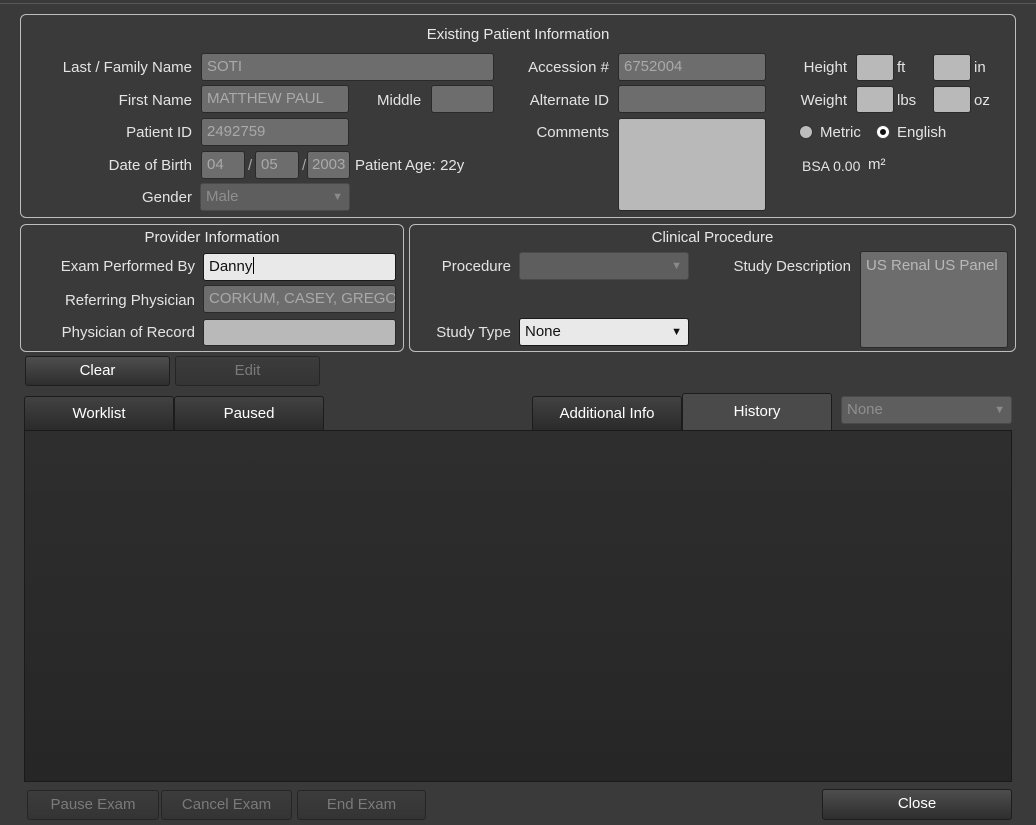 This screenshot has height=825, width=1036. What do you see at coordinates (473, 332) in the screenshot?
I see `study-type-label: Study Type` at bounding box center [473, 332].